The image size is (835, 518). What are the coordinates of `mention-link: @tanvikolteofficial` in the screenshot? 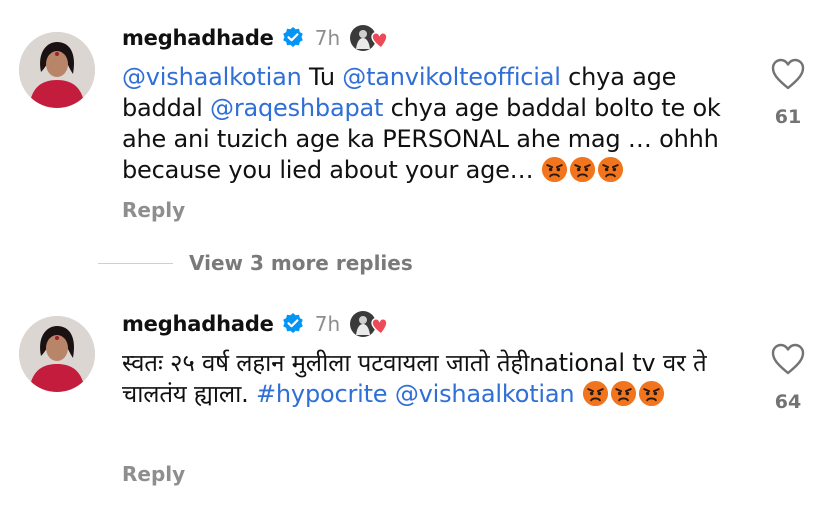 It's located at (451, 77).